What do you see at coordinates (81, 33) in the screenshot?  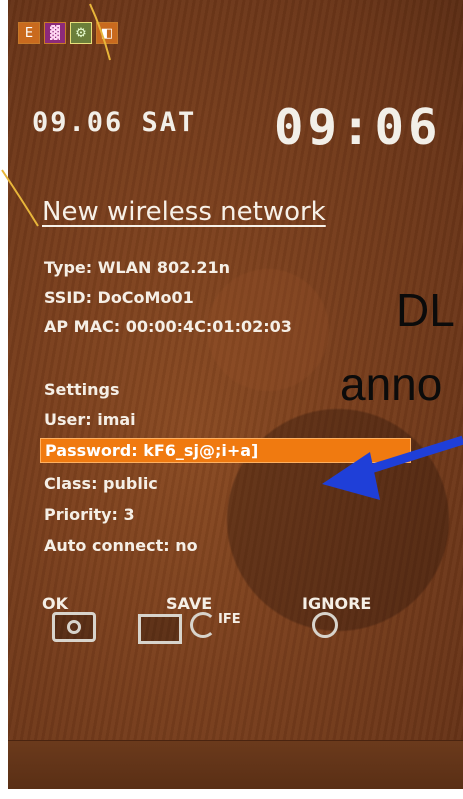 I see `app-icon-green: ⚙` at bounding box center [81, 33].